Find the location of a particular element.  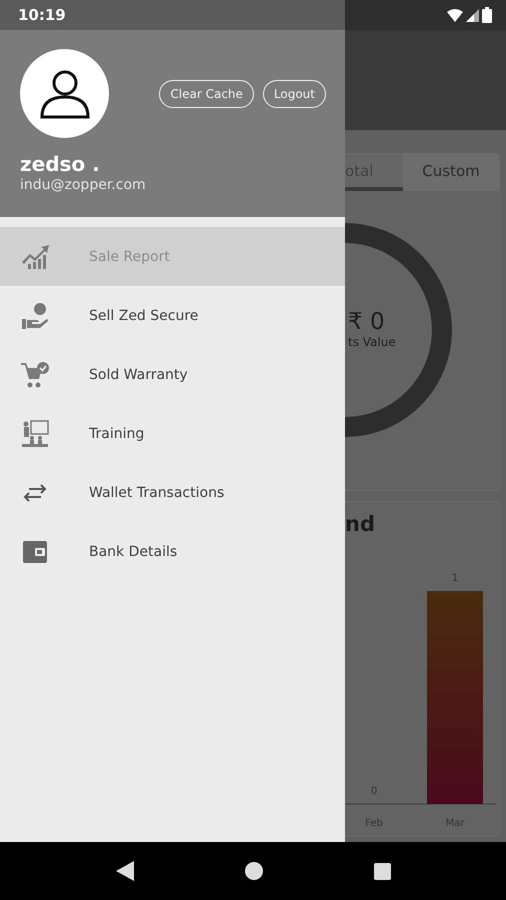

card-title: nd is located at coordinates (360, 523).